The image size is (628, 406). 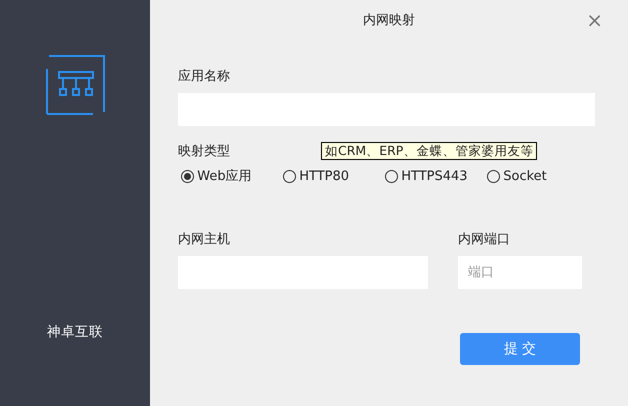 What do you see at coordinates (429, 151) in the screenshot?
I see `tooltip: 如CRM、ERP、金蝶、管家婆用友等` at bounding box center [429, 151].